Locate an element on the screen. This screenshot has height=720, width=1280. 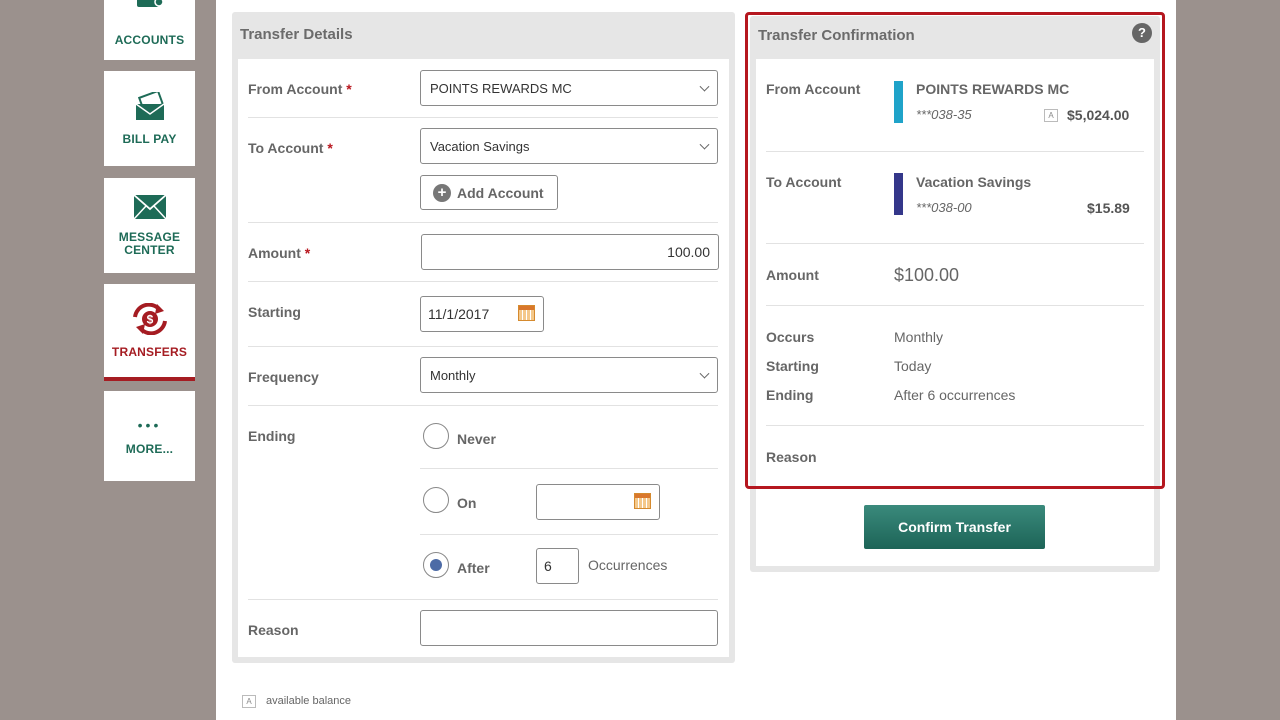
available-balance-note: available balance is located at coordinates (309, 701).